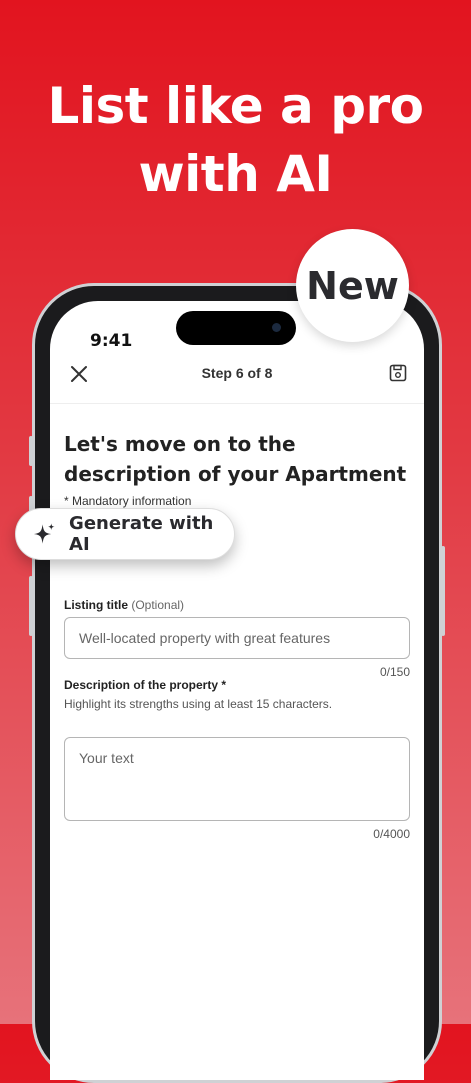  What do you see at coordinates (106, 758) in the screenshot?
I see `description-placeholder: Your text` at bounding box center [106, 758].